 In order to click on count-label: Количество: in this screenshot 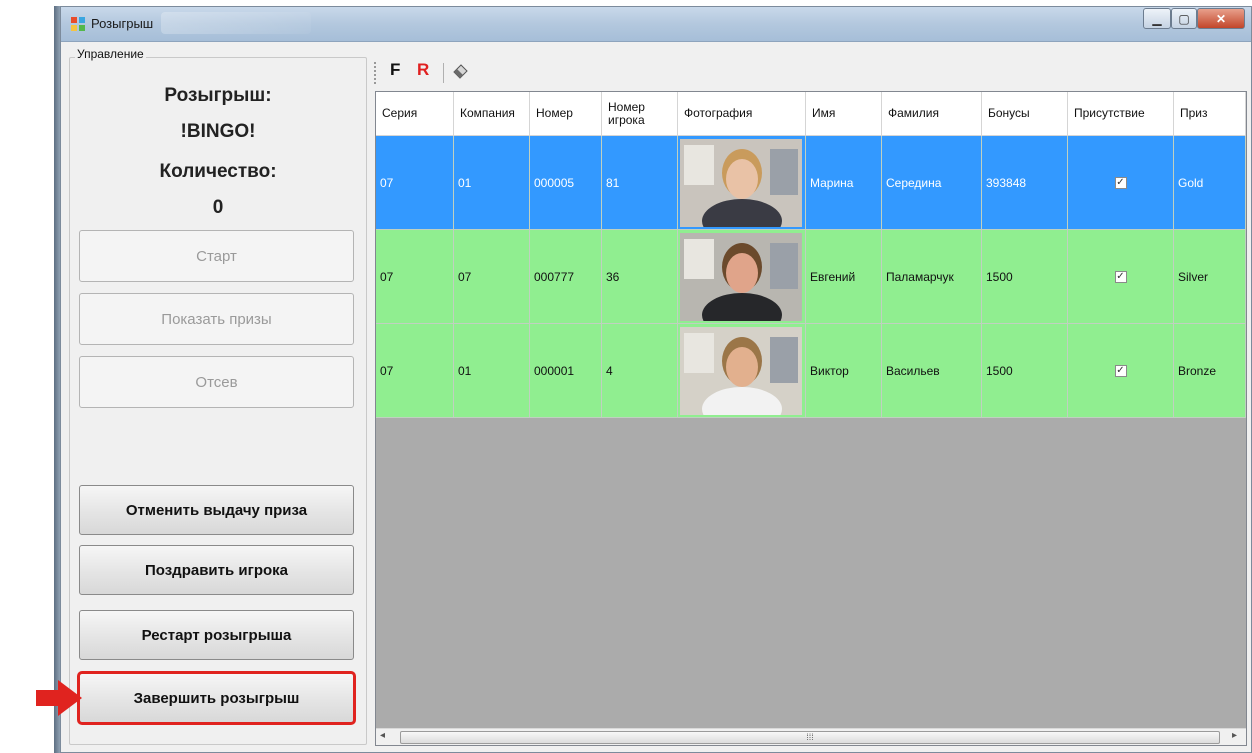, I will do `click(218, 171)`.